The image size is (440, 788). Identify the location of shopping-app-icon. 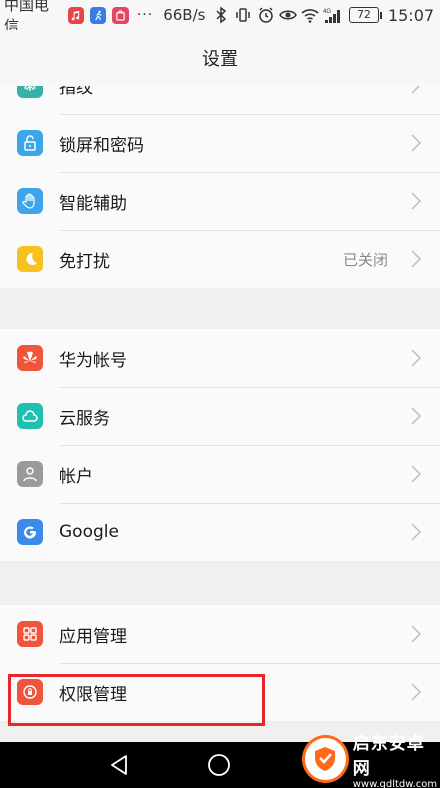
(120, 15).